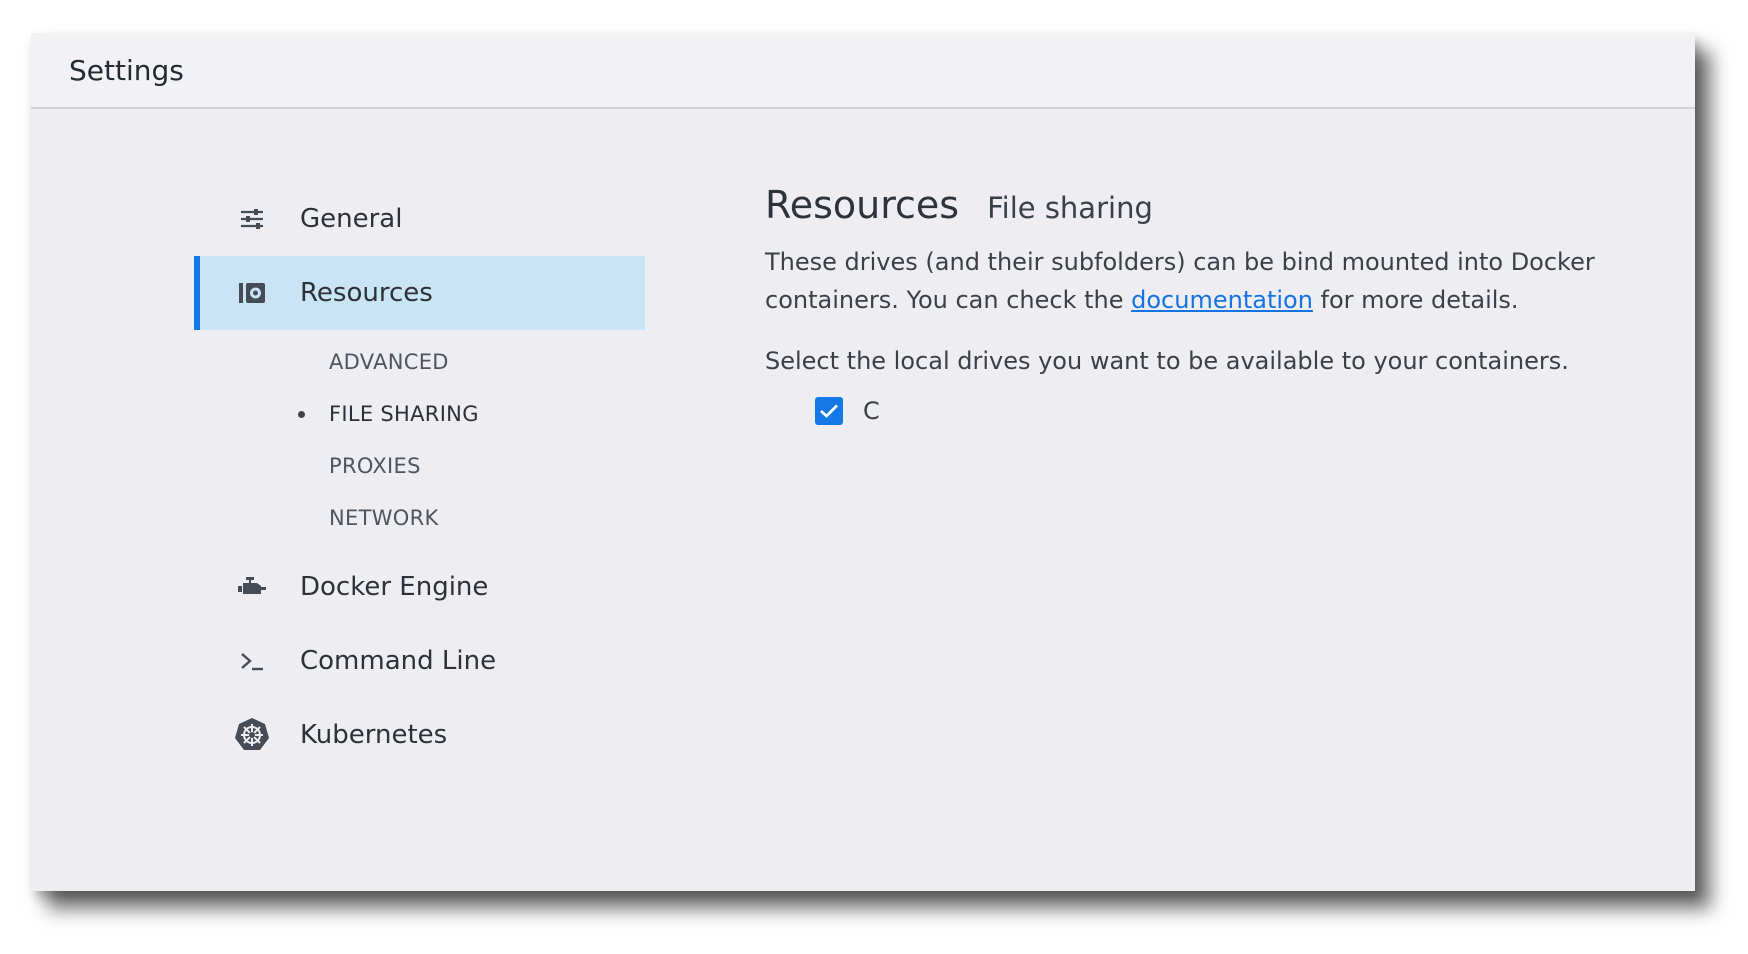 The width and height of the screenshot is (1748, 954). What do you see at coordinates (301, 414) in the screenshot?
I see `selected-dot-icon` at bounding box center [301, 414].